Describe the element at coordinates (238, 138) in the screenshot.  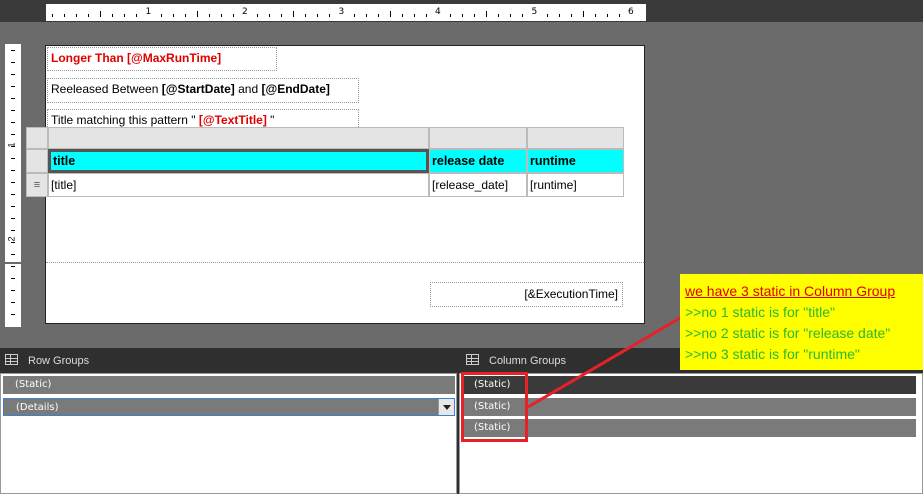
I see `column-handle-title` at that location.